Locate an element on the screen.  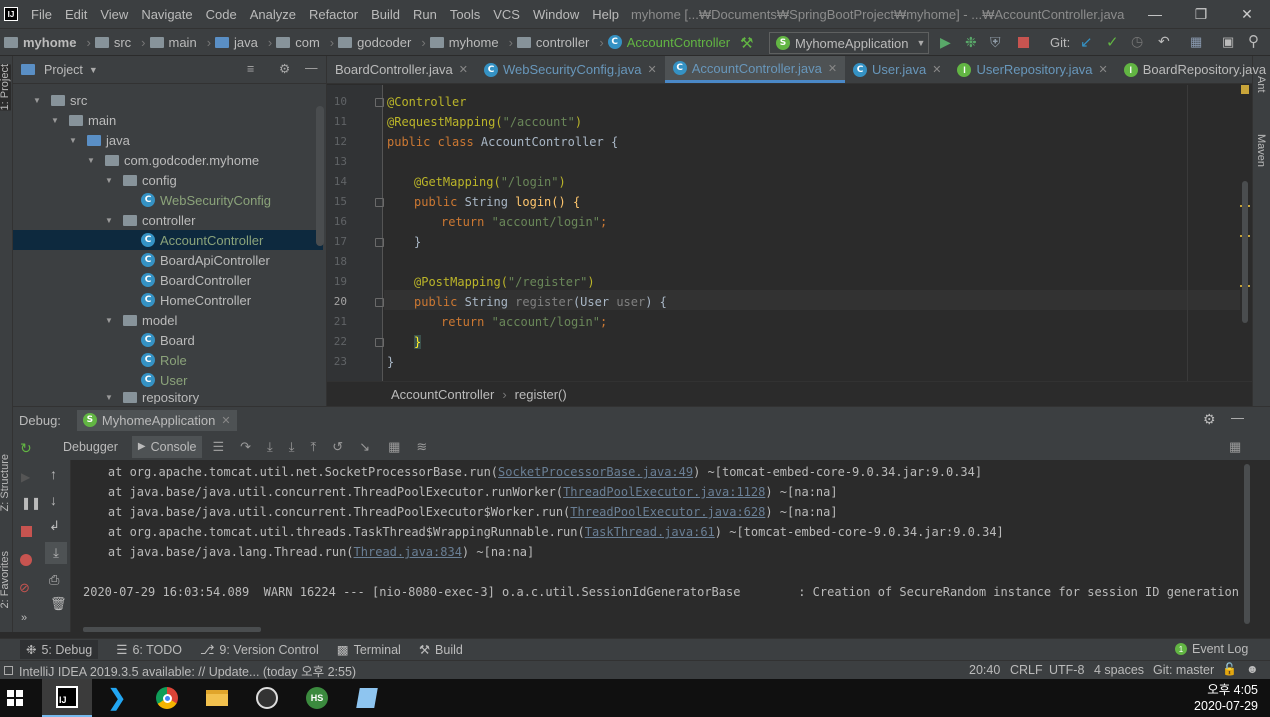
tree-item-websecurityconfig: C WebSecurityConfig is located at coordinates (206, 200).